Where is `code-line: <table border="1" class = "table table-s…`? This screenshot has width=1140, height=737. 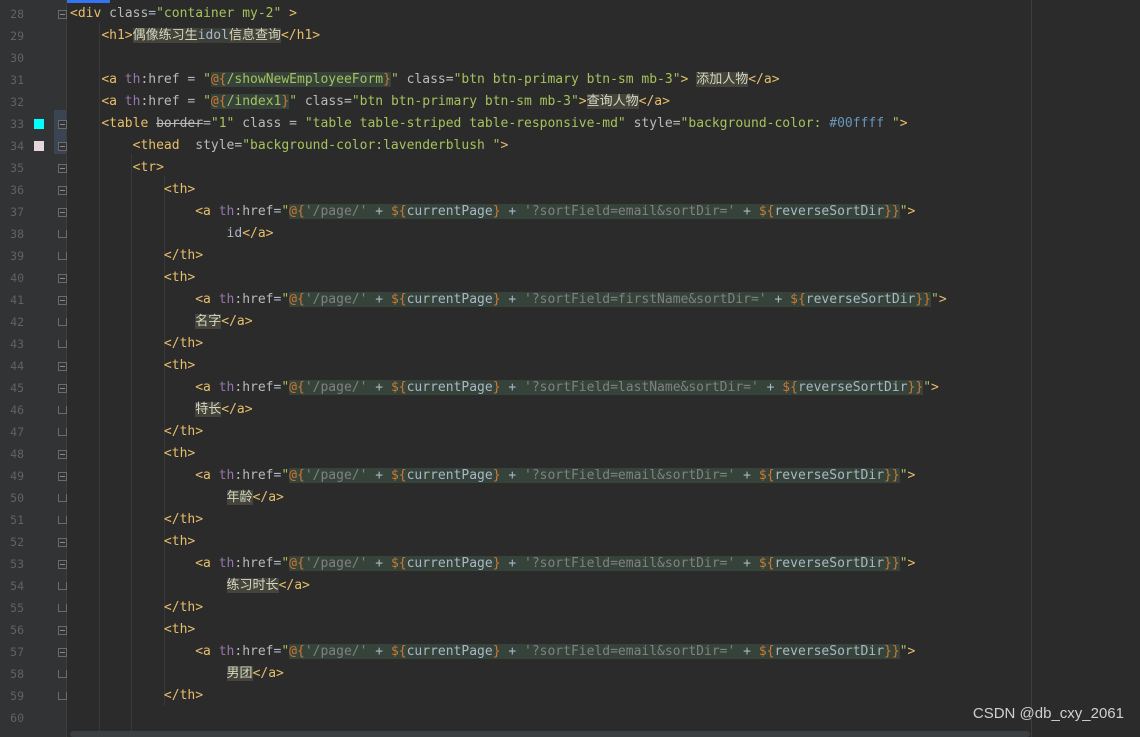
code-line: <table border="1" class = "table table-s… is located at coordinates (504, 123).